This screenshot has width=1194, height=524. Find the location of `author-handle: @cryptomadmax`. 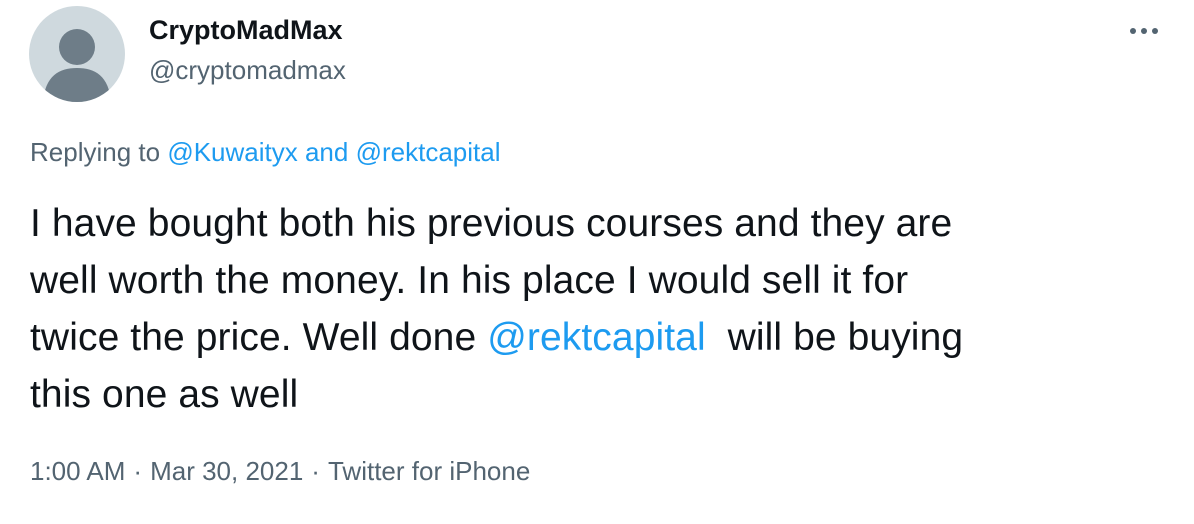

author-handle: @cryptomadmax is located at coordinates (247, 70).